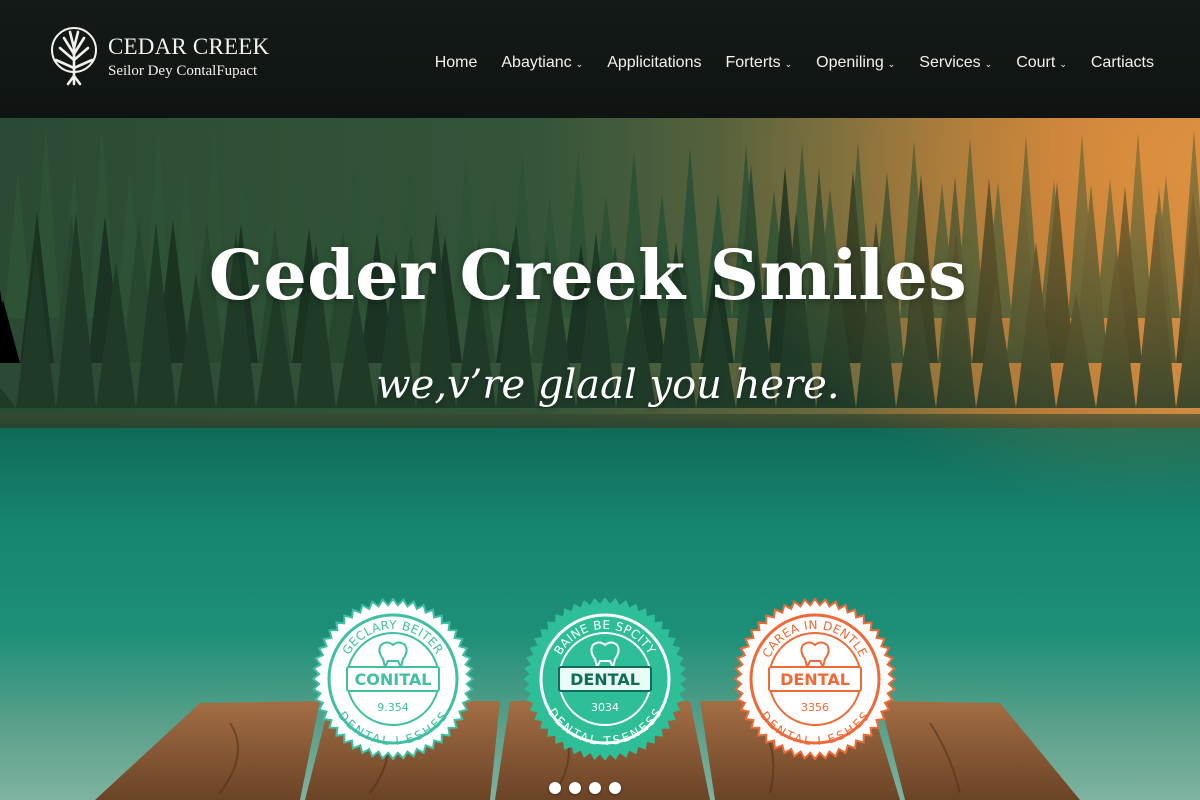  I want to click on nav-item-abaytianc: Abaytianc ⌄, so click(542, 63).